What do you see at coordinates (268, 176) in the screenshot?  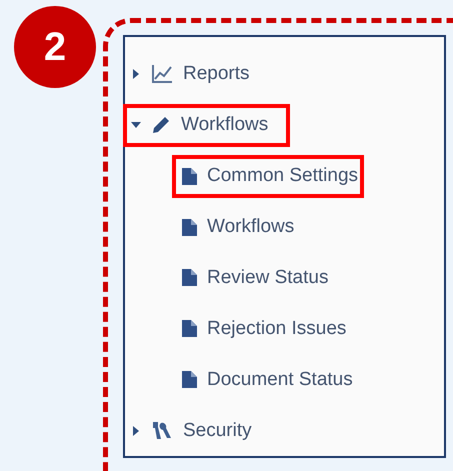 I see `tree-item: Common Settings` at bounding box center [268, 176].